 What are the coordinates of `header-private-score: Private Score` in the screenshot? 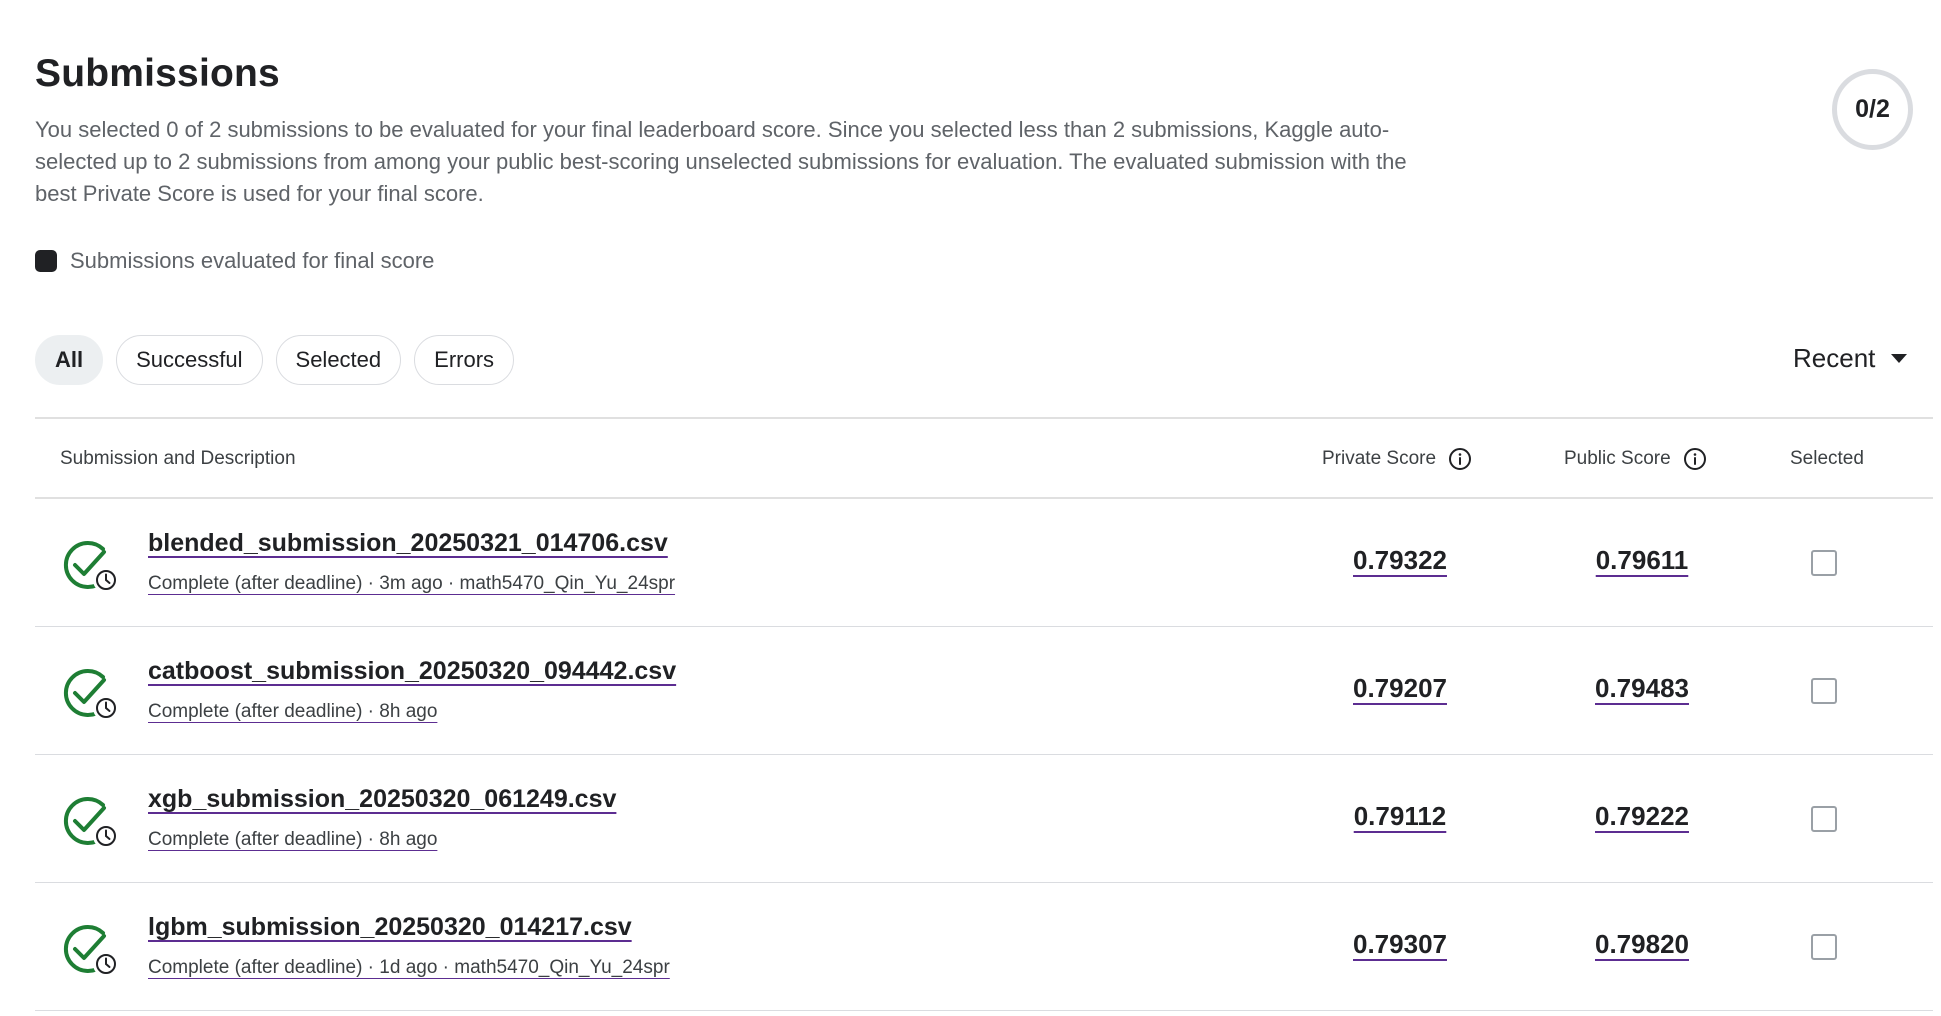 It's located at (1397, 459).